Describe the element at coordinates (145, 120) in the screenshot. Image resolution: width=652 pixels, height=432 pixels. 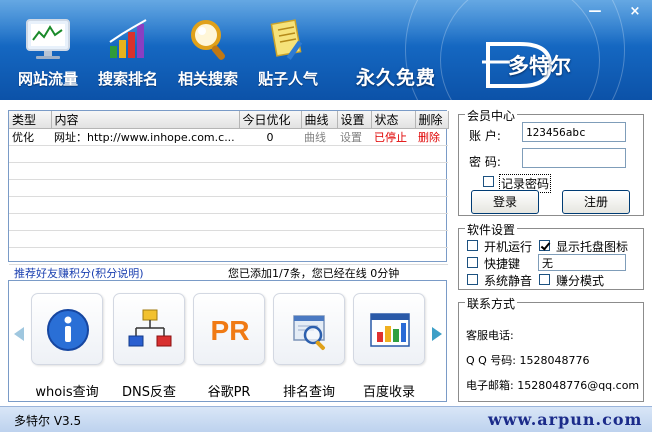
I see `column-header-content: 内容` at that location.